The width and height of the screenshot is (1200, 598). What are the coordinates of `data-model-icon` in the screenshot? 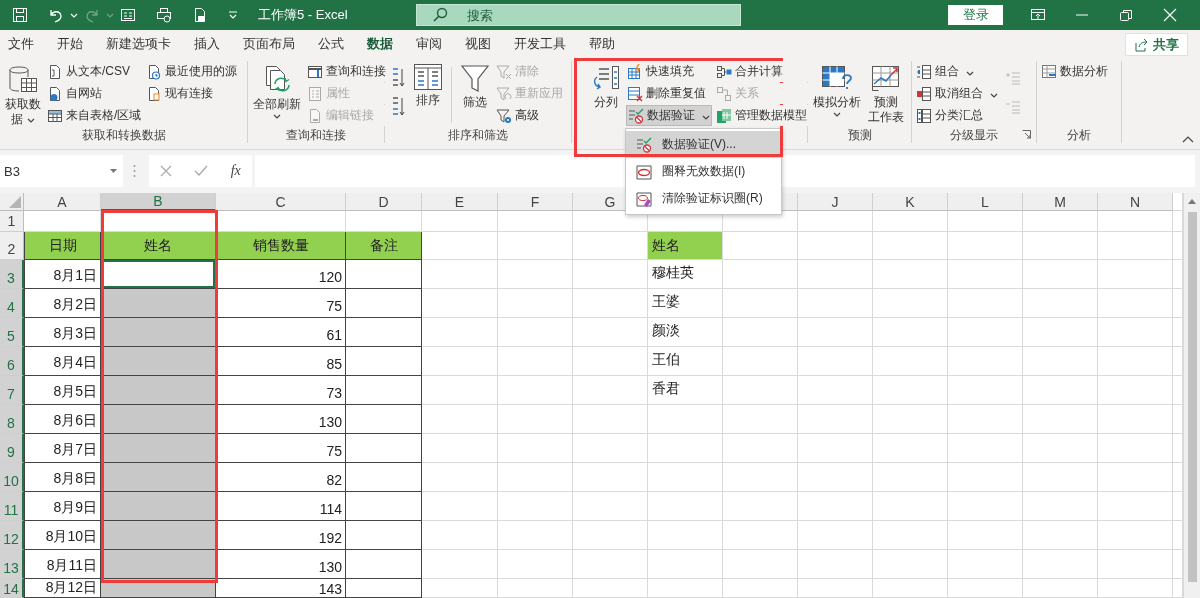 It's located at (724, 115).